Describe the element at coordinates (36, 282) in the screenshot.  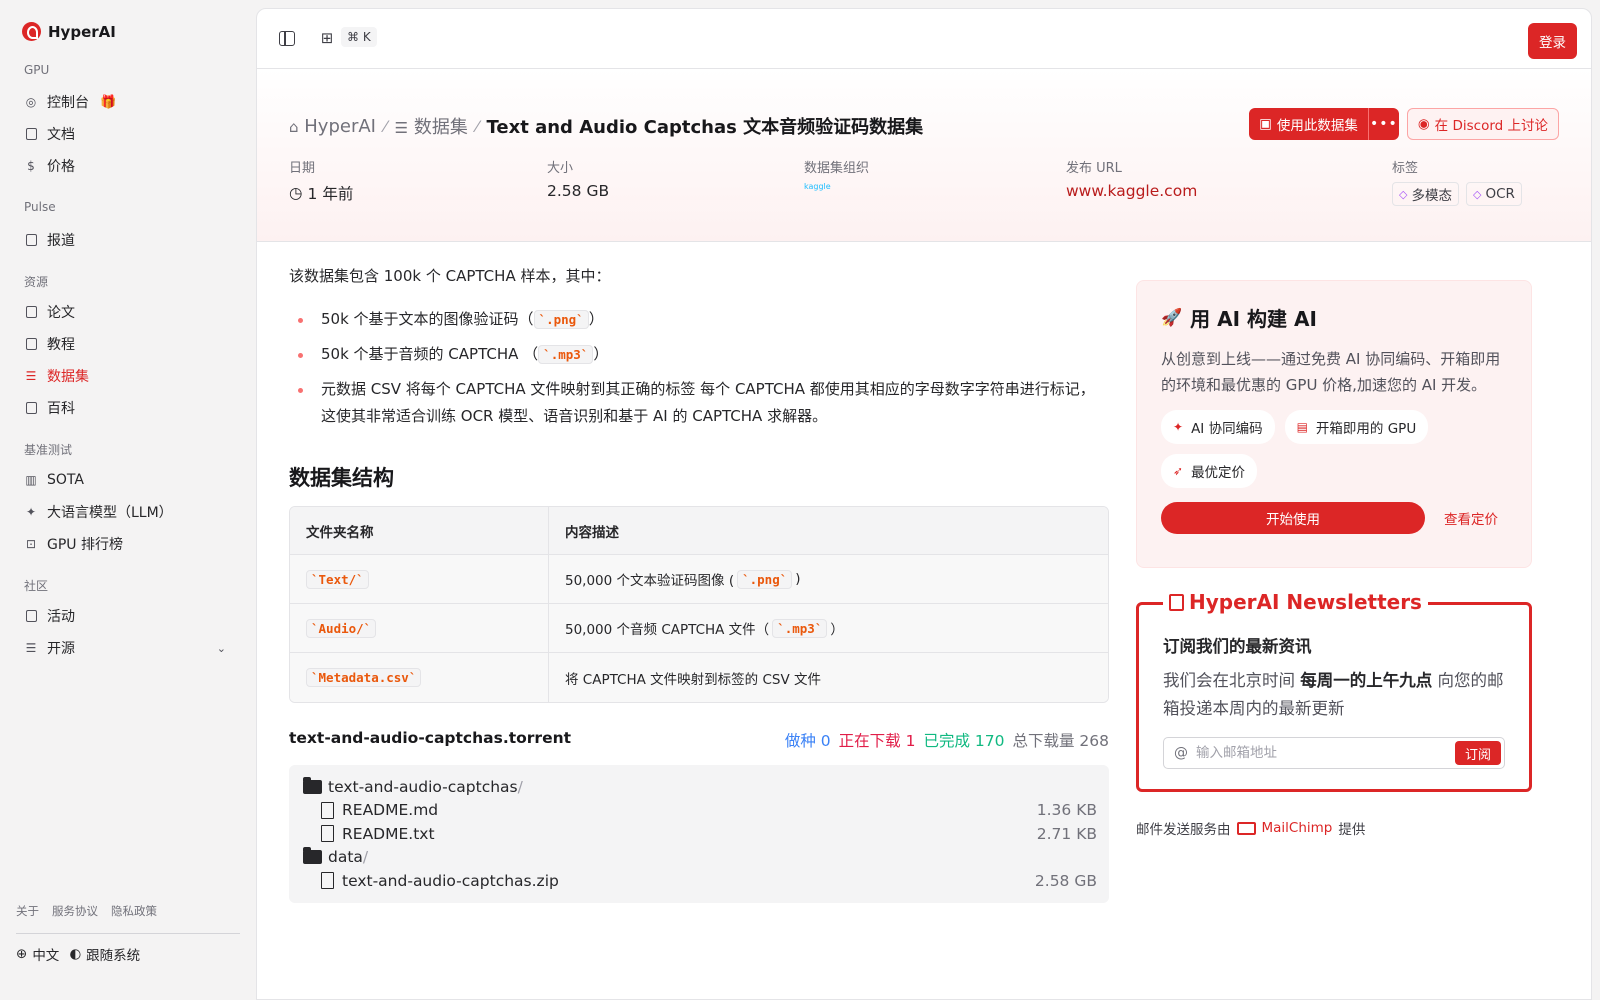
I see `section-resources: 资源` at that location.